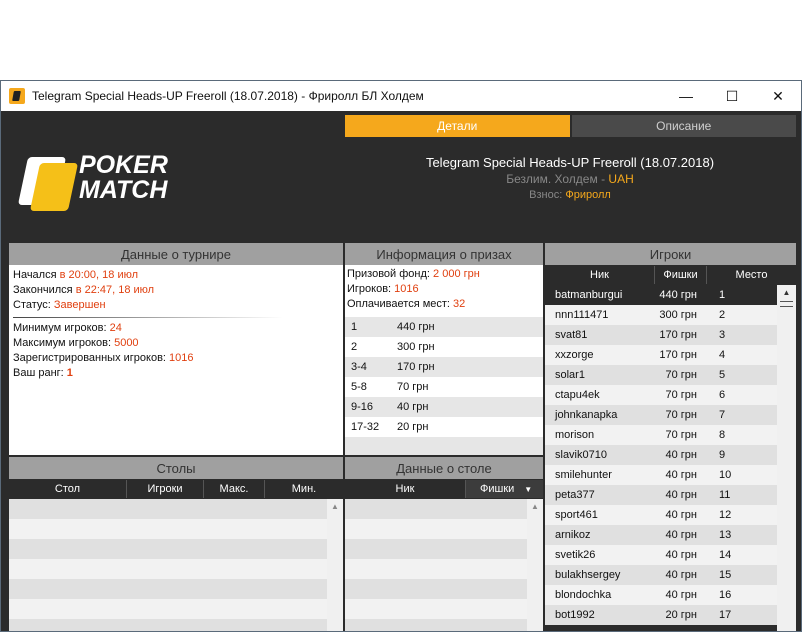 The width and height of the screenshot is (802, 632). Describe the element at coordinates (405, 489) in the screenshot. I see `col-nick: Ник` at that location.